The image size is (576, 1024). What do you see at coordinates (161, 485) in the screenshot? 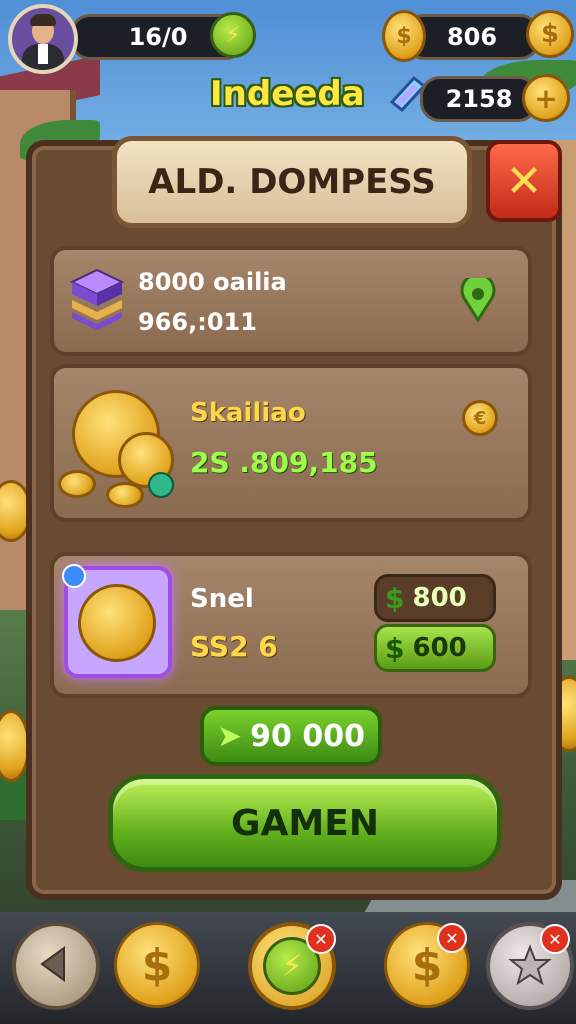
I see `teal-gem-icon` at bounding box center [161, 485].